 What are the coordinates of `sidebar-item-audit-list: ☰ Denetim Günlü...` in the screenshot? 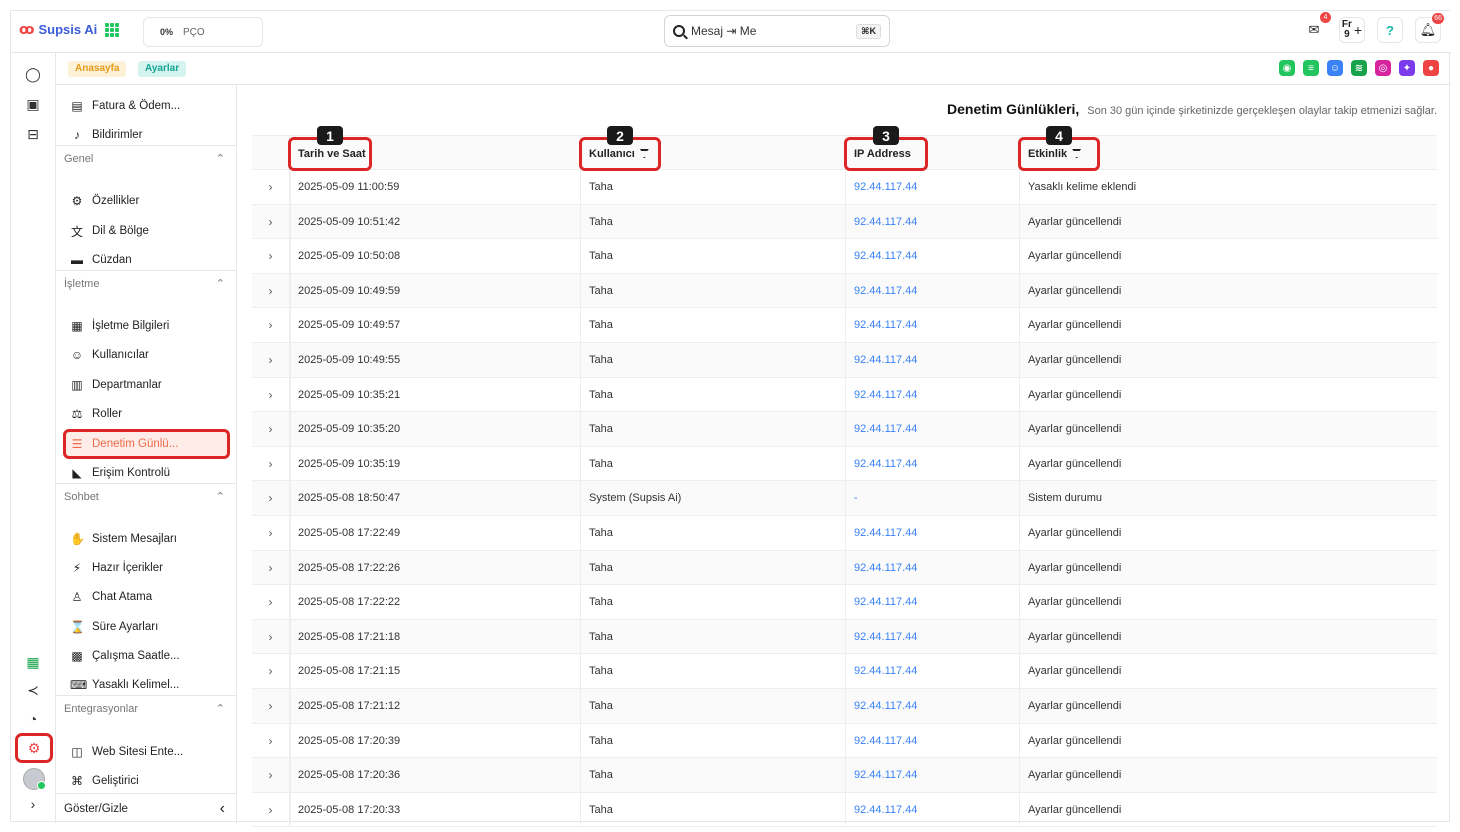 It's located at (146, 444).